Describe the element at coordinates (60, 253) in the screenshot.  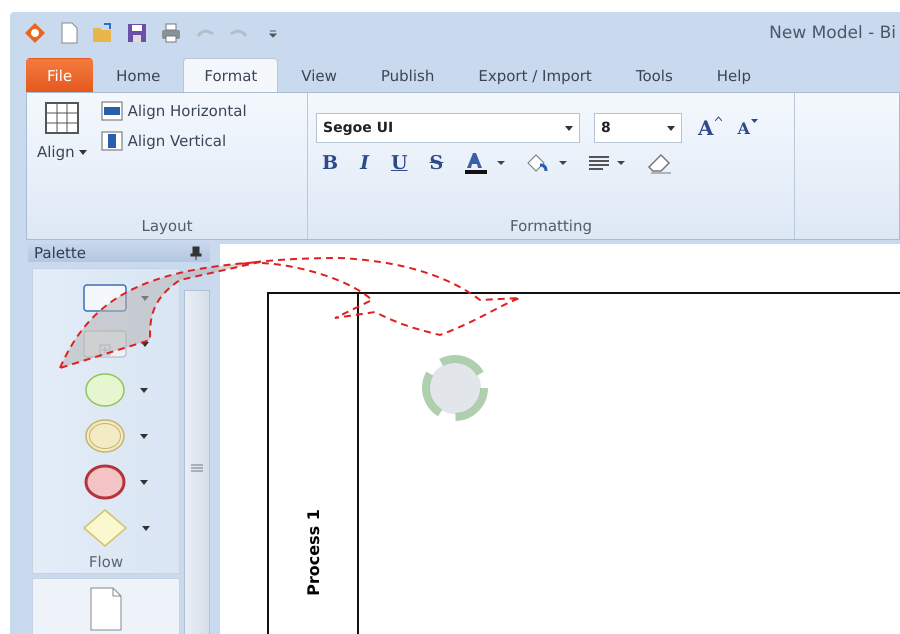
I see `palette-title: Palette` at that location.